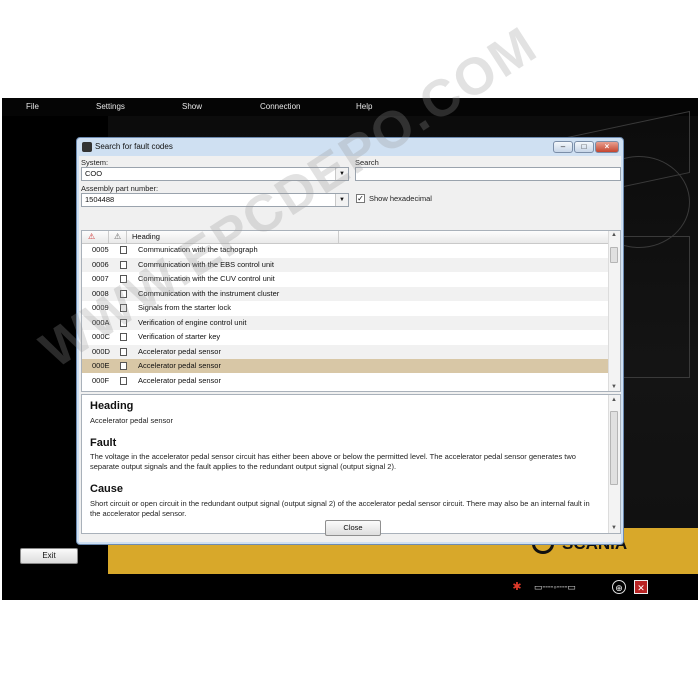 The image size is (700, 700). I want to click on detail-fault-title: Fault, so click(103, 443).